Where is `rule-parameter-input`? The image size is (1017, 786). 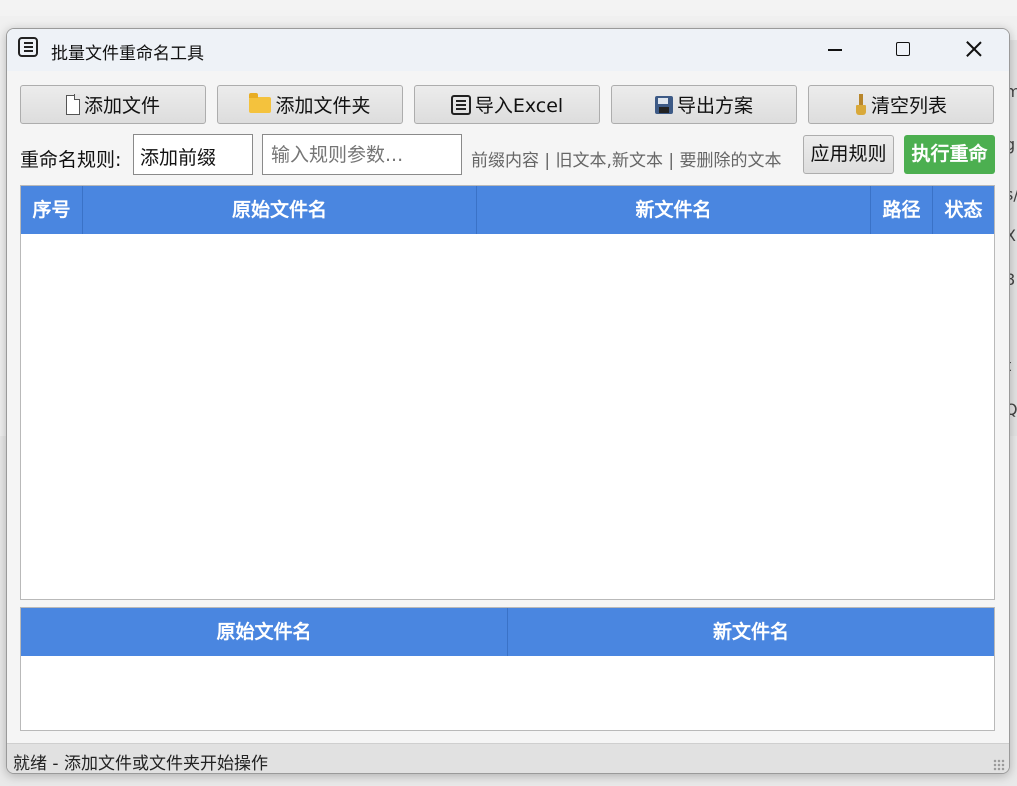 rule-parameter-input is located at coordinates (362, 154).